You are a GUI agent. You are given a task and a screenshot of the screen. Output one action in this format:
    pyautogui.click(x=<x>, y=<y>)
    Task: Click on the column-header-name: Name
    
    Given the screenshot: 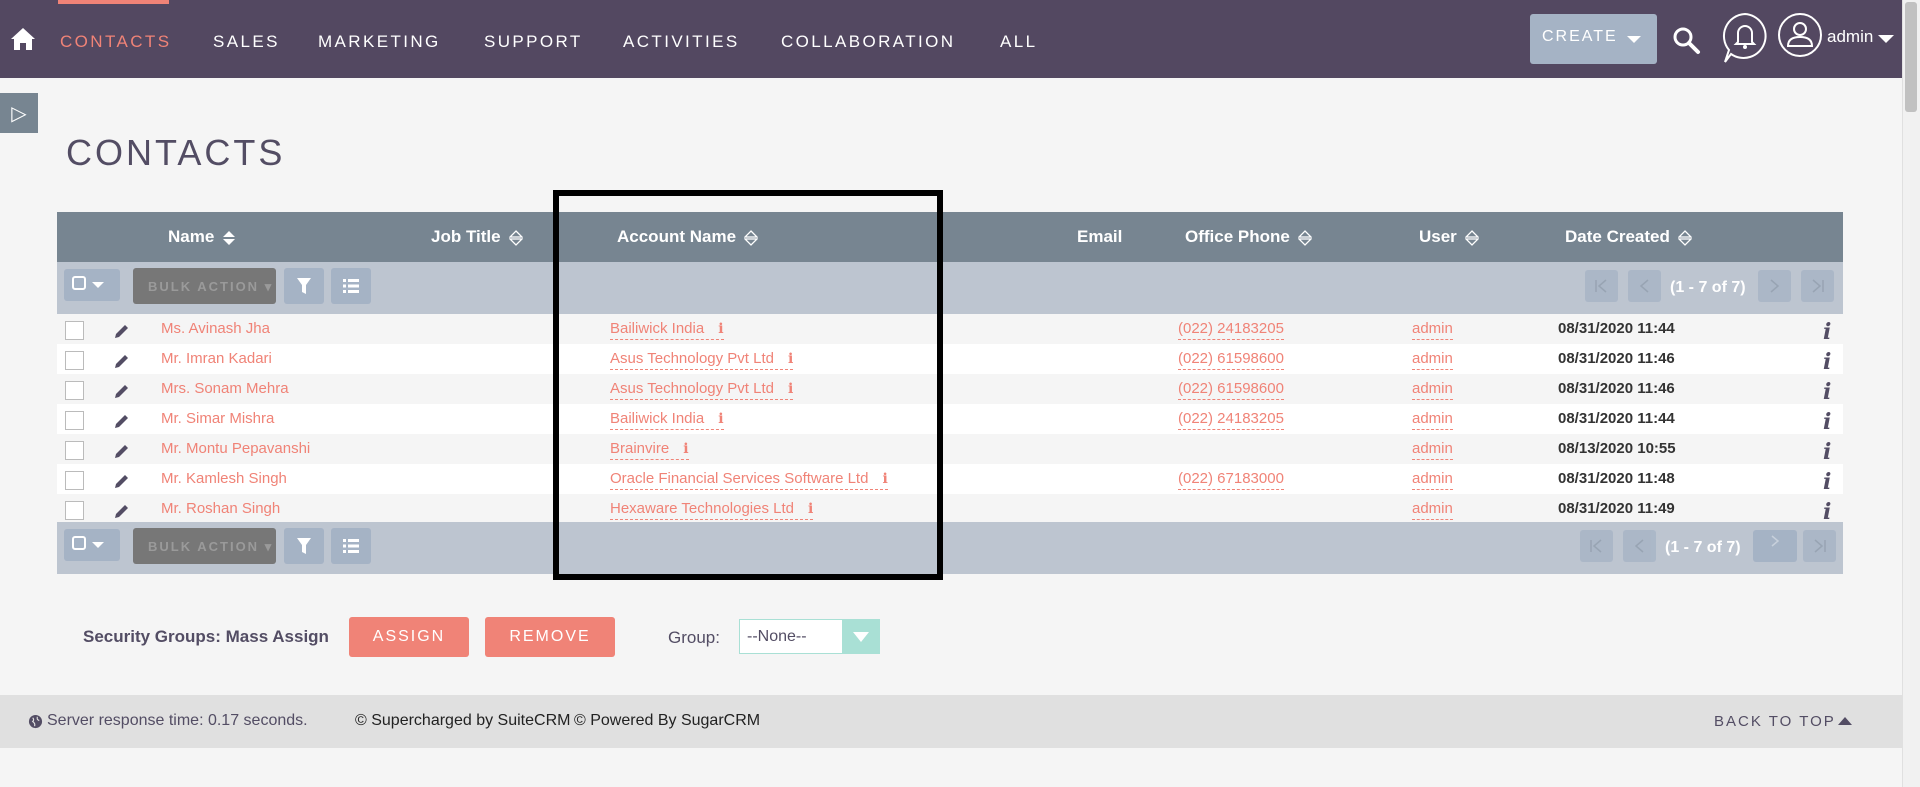 What is the action you would take?
    pyautogui.click(x=202, y=237)
    